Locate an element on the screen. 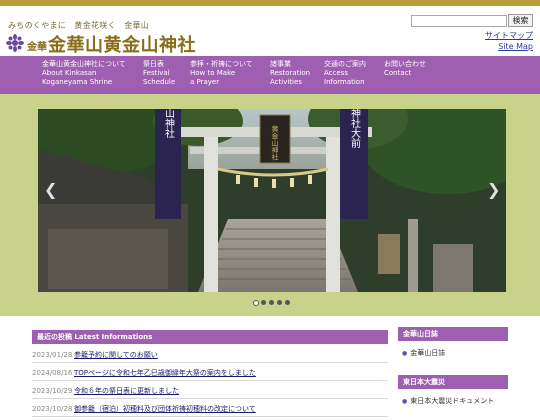  nav-label-en: Koganeyama Shrine is located at coordinates (77, 82).